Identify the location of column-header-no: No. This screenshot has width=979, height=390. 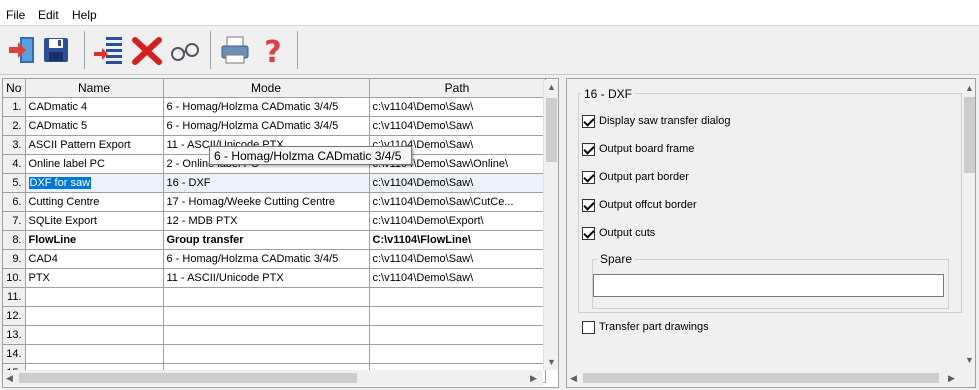
(14, 88).